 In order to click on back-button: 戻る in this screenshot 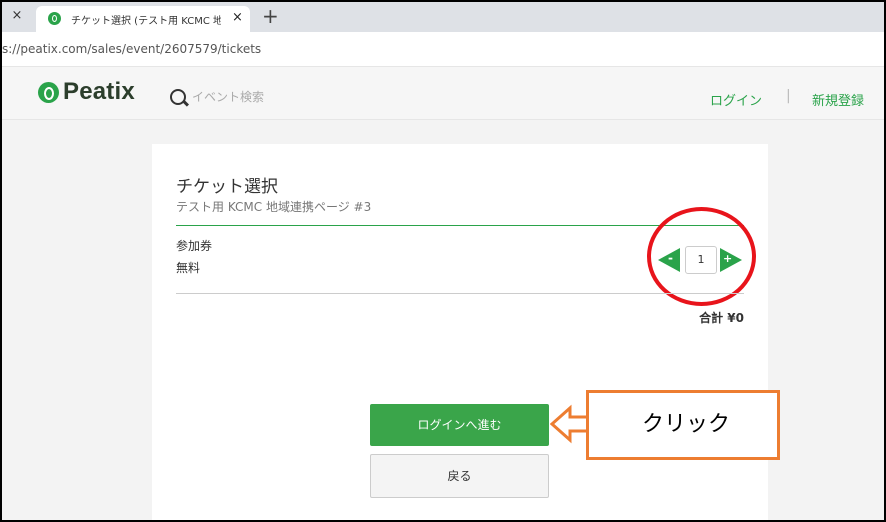, I will do `click(459, 476)`.